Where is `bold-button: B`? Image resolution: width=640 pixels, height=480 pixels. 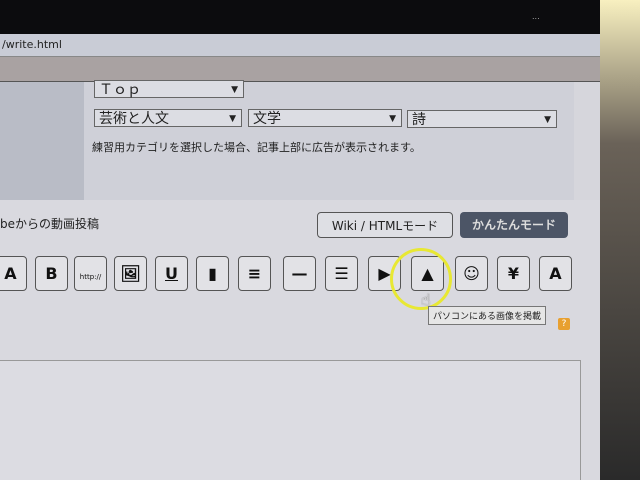 bold-button: B is located at coordinates (51, 273).